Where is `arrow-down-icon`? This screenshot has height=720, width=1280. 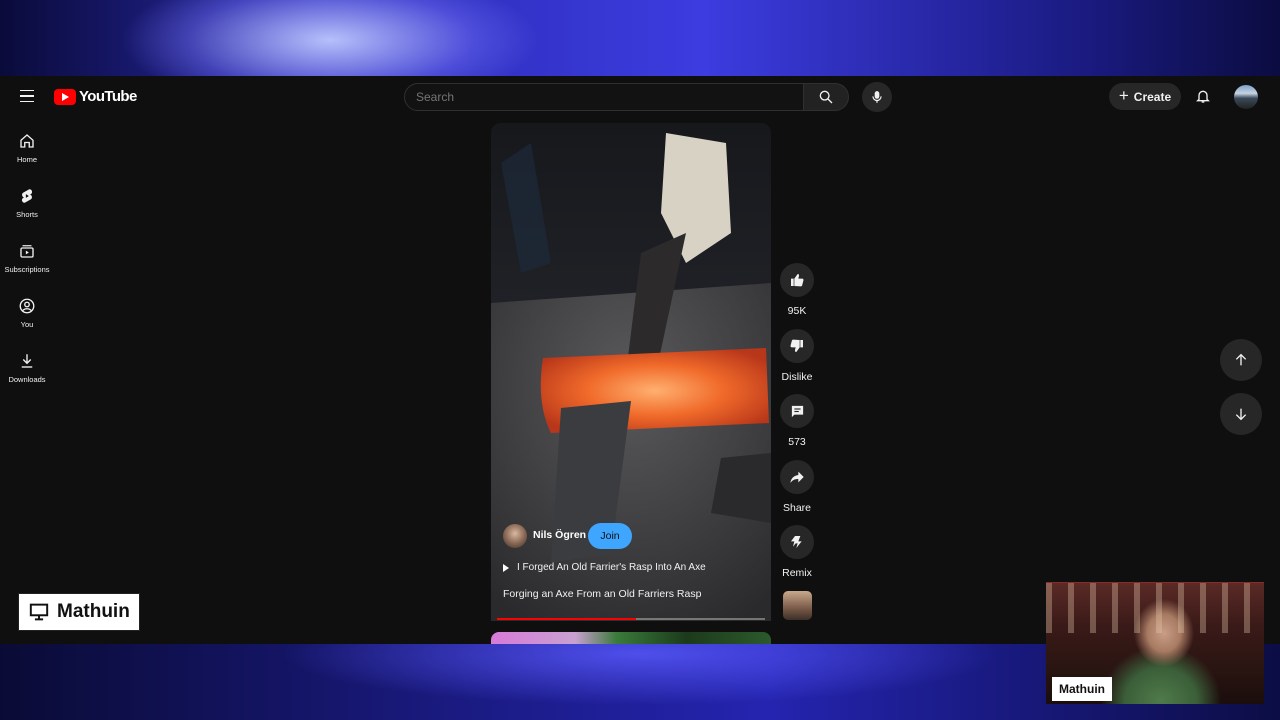
arrow-down-icon is located at coordinates (1241, 414).